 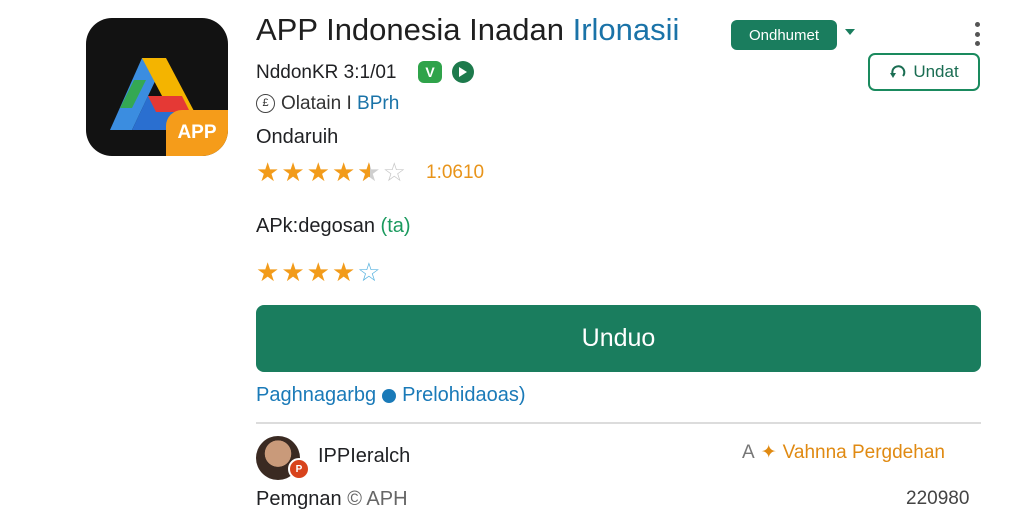 I want to click on divider, so click(x=618, y=423).